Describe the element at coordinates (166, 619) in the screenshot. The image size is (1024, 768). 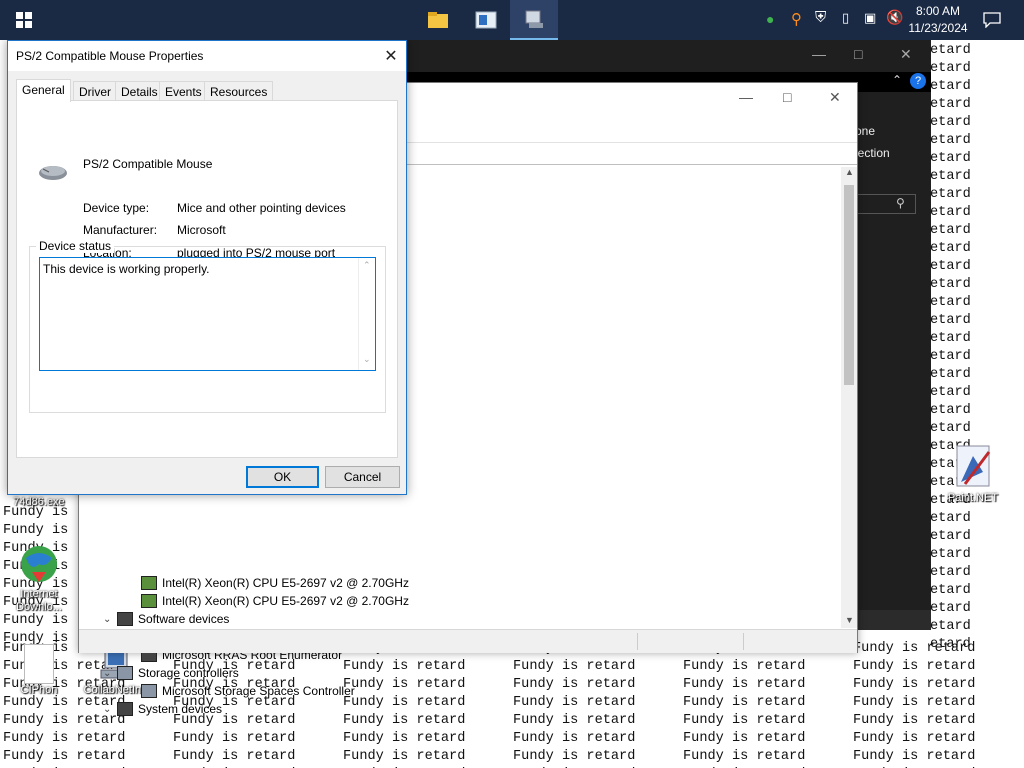
I see `tree-item: ⌄ Software devices` at that location.